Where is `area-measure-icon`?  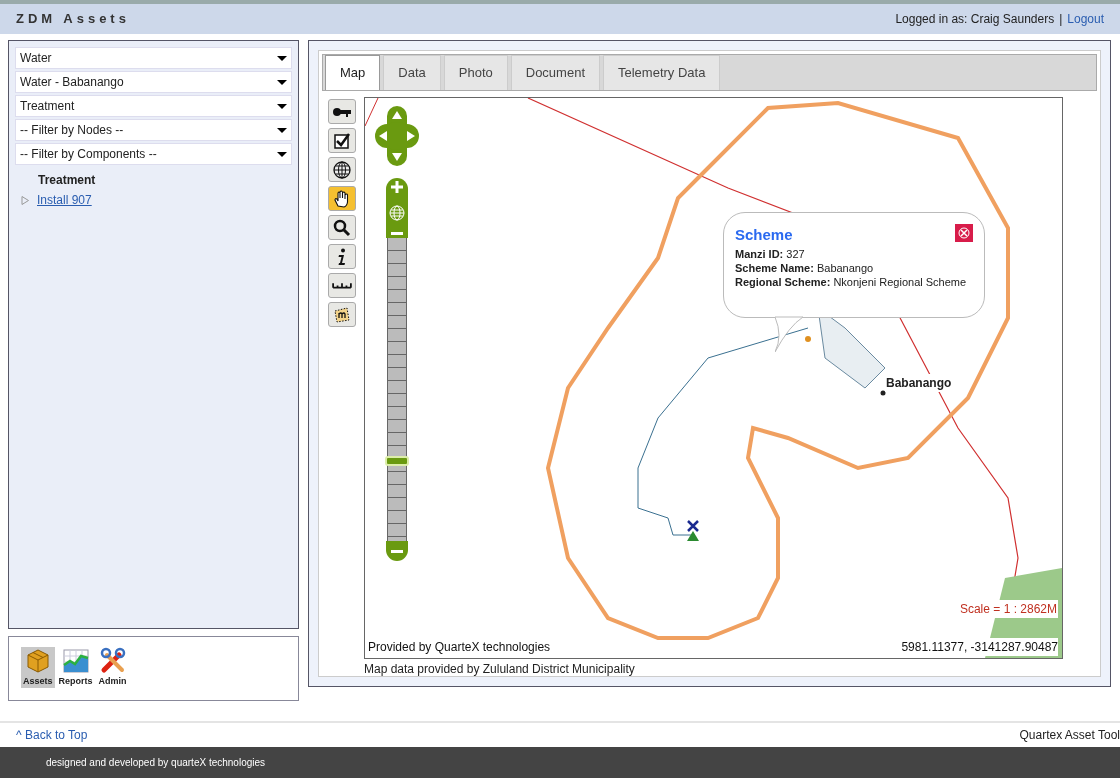 area-measure-icon is located at coordinates (342, 314).